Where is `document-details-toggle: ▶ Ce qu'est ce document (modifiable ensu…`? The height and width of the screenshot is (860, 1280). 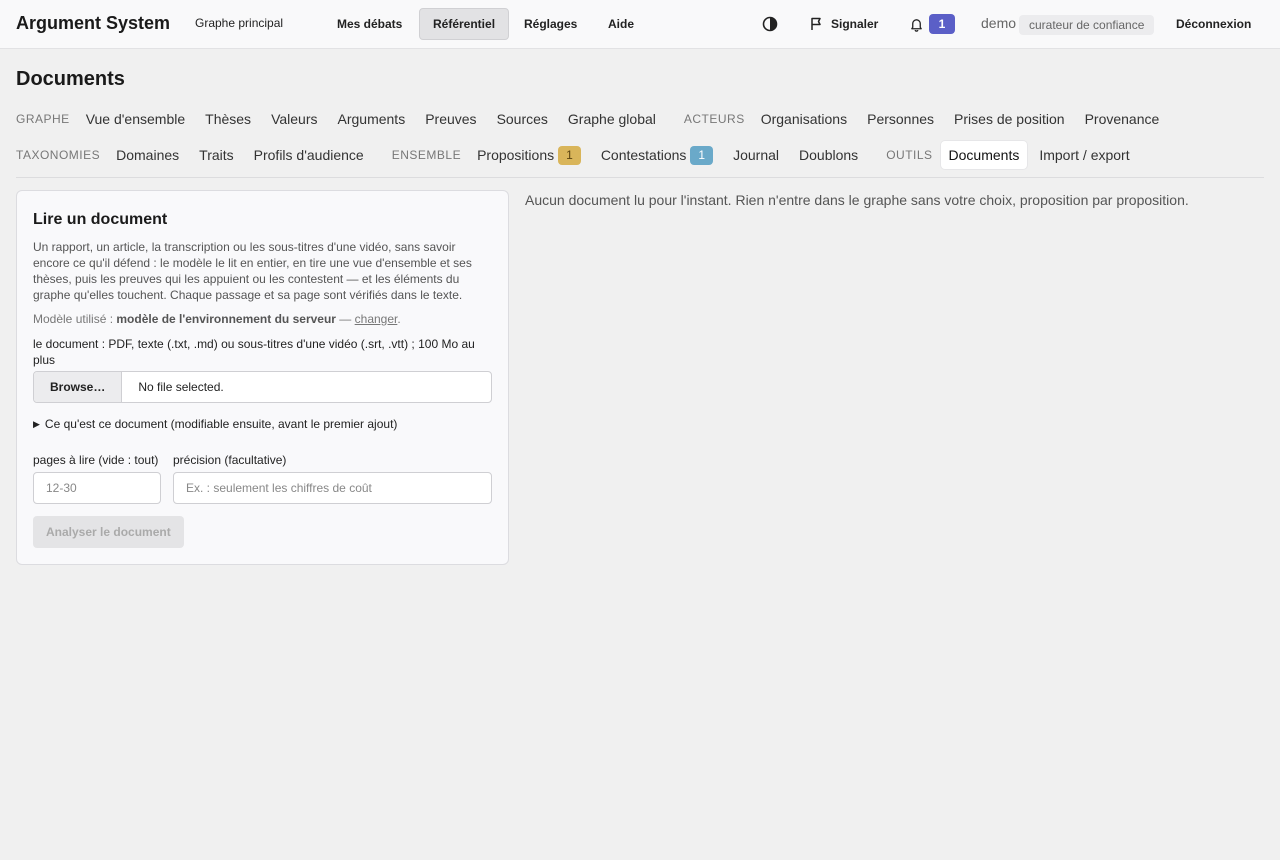 document-details-toggle: ▶ Ce qu'est ce document (modifiable ensu… is located at coordinates (215, 424).